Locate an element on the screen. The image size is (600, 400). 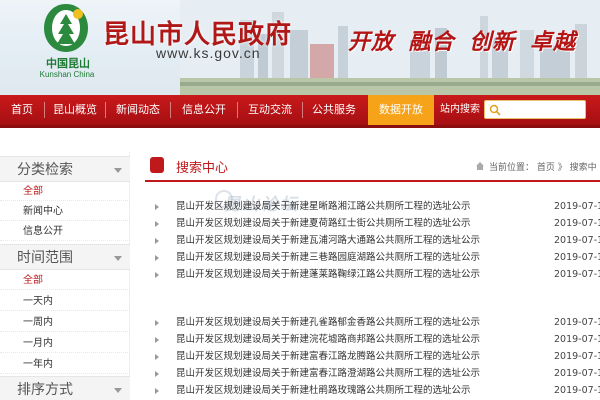
kunshan-logo-icon is located at coordinates (66, 28).